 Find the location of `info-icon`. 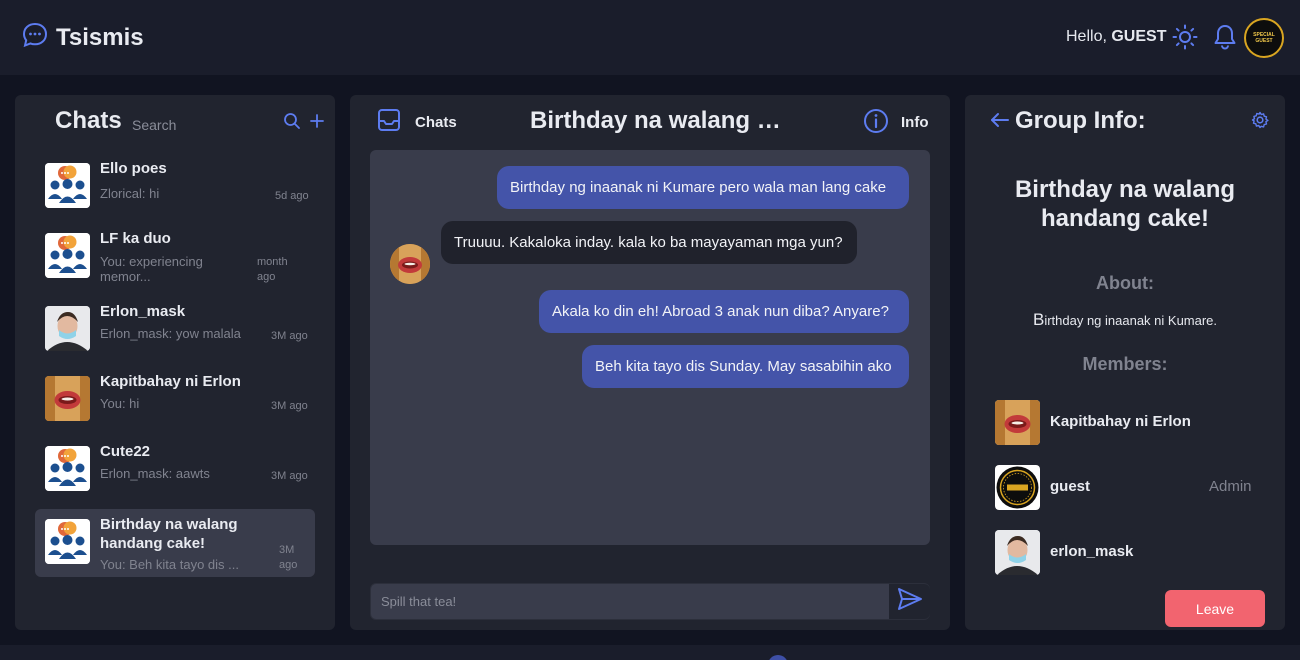

info-icon is located at coordinates (875, 120).